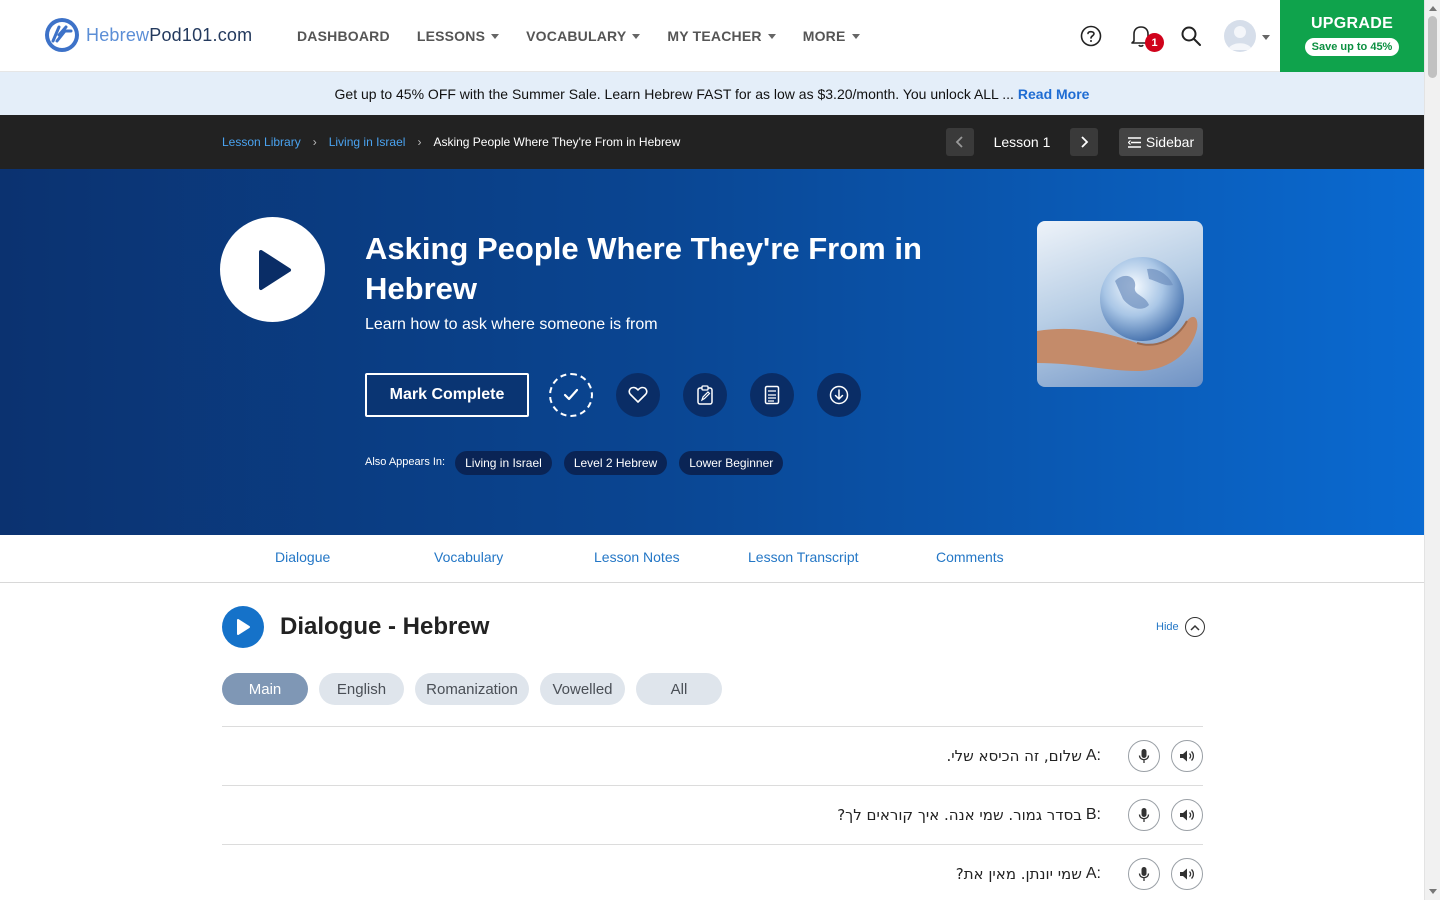 This screenshot has height=900, width=1440. What do you see at coordinates (314, 142) in the screenshot?
I see `chevron-right-icon: ›` at bounding box center [314, 142].